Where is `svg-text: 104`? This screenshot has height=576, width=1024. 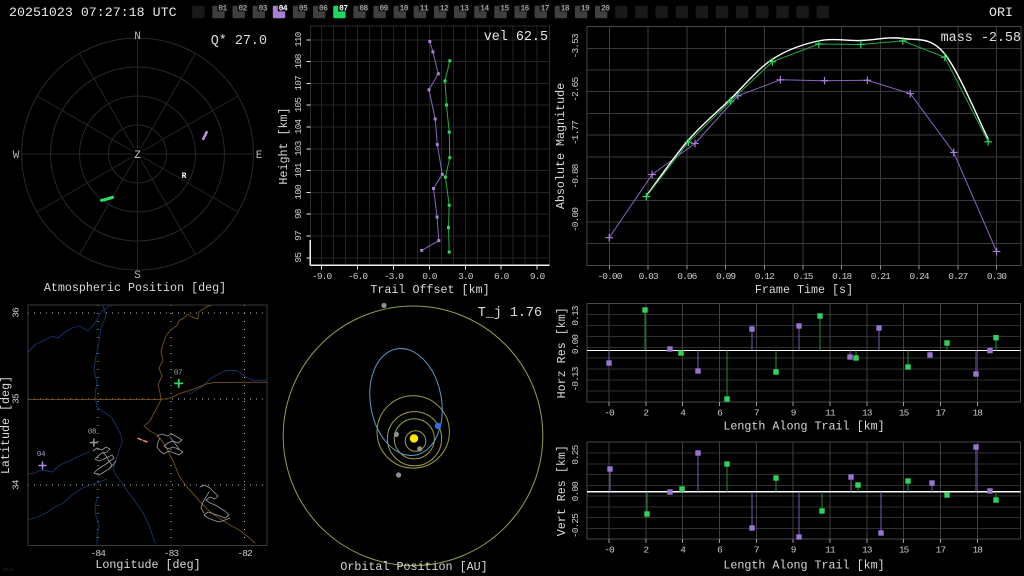 svg-text: 104 is located at coordinates (298, 127).